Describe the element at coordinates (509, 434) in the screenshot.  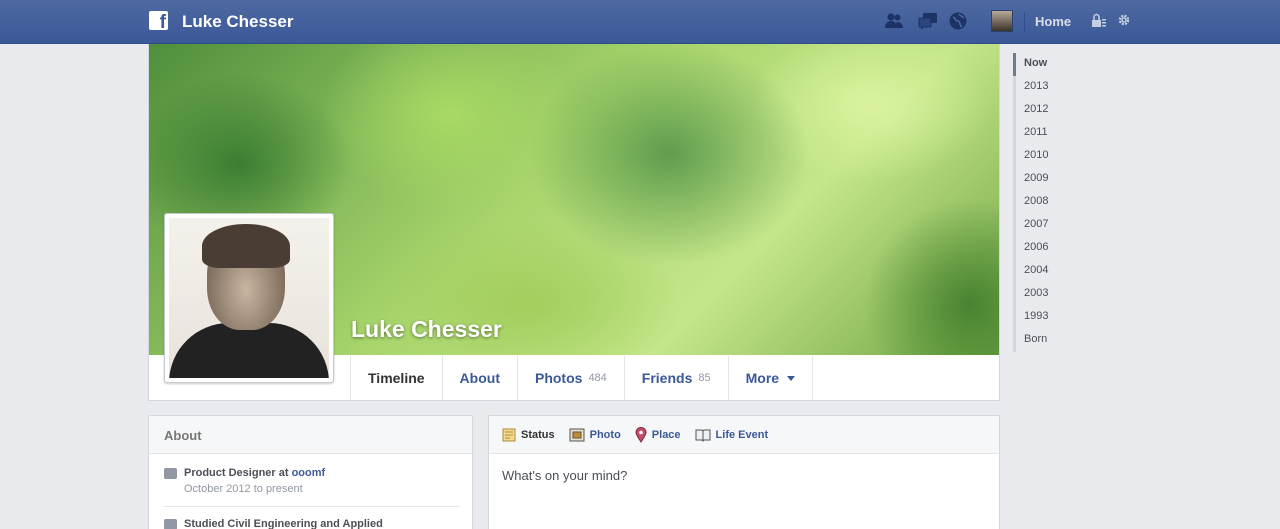
I see `status-icon` at that location.